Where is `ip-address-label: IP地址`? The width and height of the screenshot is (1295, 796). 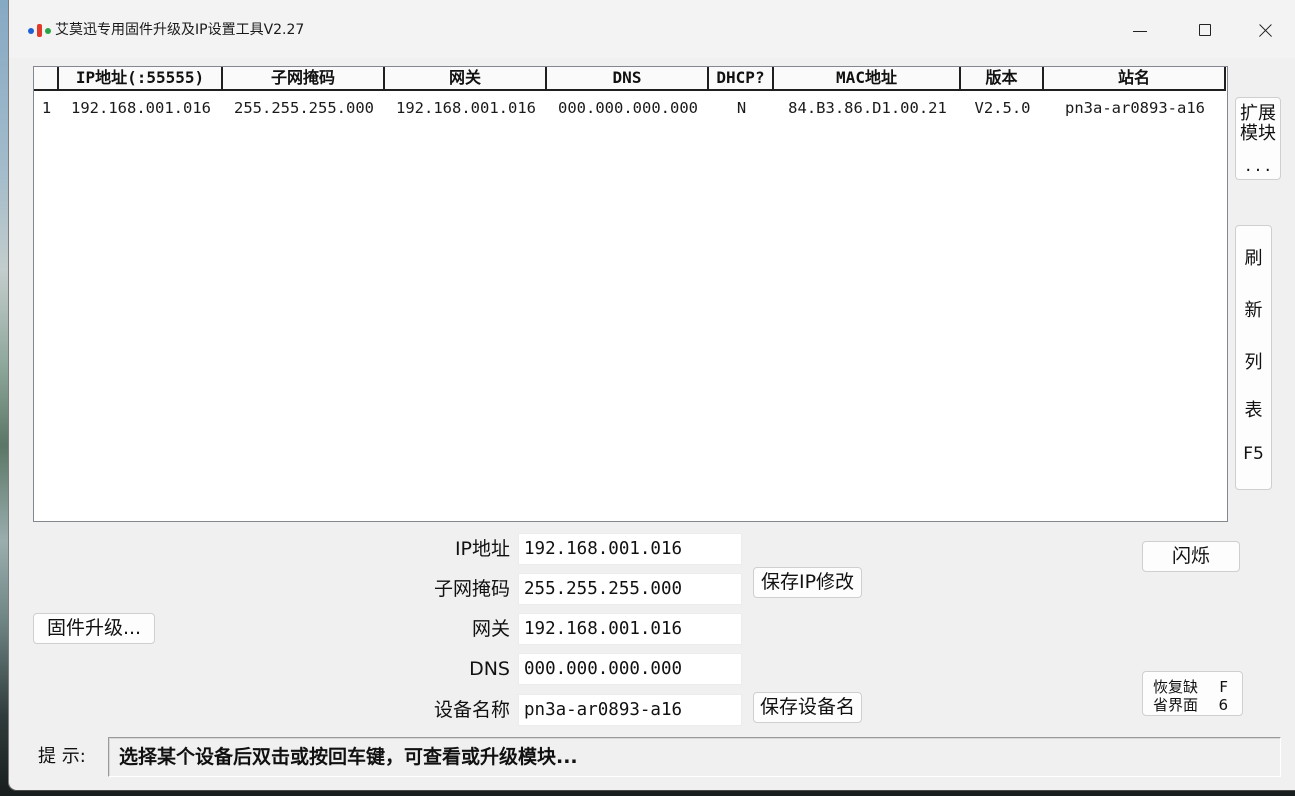 ip-address-label: IP地址 is located at coordinates (482, 549).